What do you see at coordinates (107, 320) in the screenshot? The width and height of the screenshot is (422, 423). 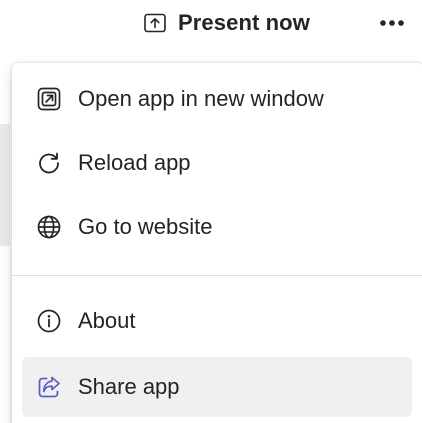 I see `menu-item-label: About` at bounding box center [107, 320].